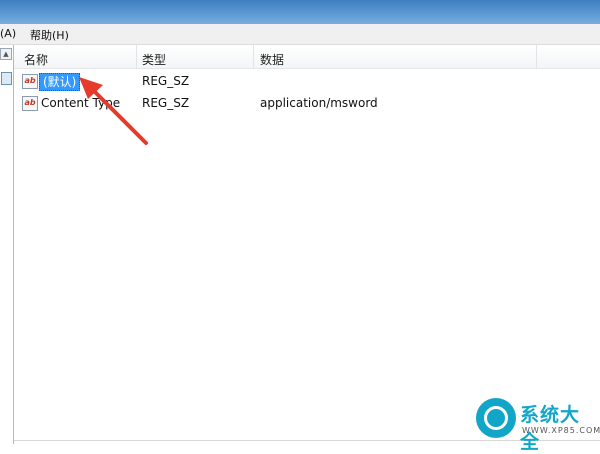 Image resolution: width=600 pixels, height=454 pixels. I want to click on watermark-logo: 系统大全 WWW.XP85.COM, so click(538, 425).